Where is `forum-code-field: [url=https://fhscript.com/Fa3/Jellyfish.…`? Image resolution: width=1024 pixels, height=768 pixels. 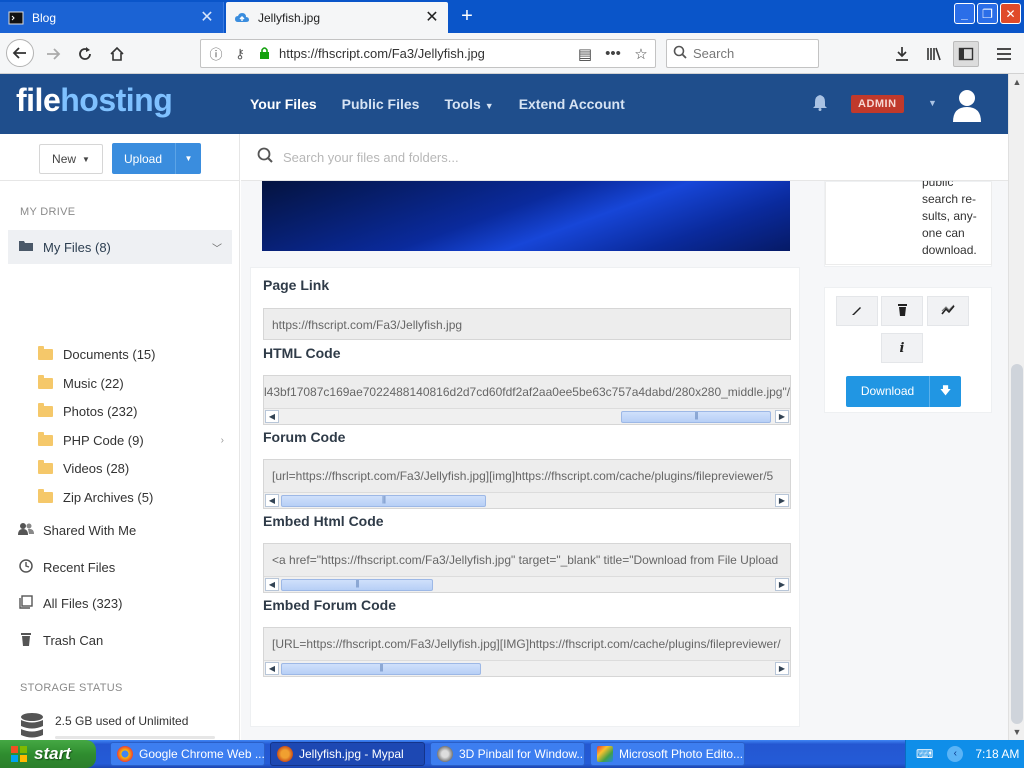
forum-code-field: [url=https://fhscript.com/Fa3/Jellyfish.… is located at coordinates (527, 484).